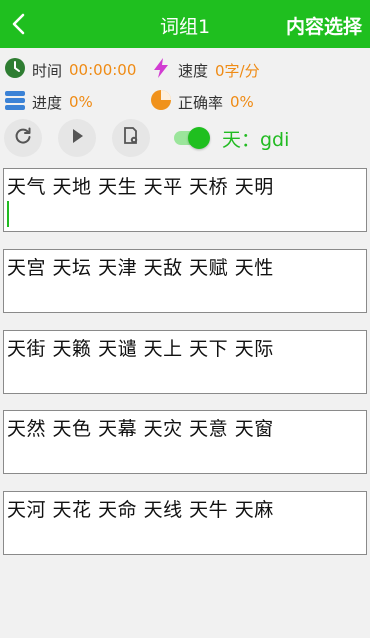  Describe the element at coordinates (140, 510) in the screenshot. I see `group-words: 天河 天花 天命 天线 天牛 天麻` at that location.